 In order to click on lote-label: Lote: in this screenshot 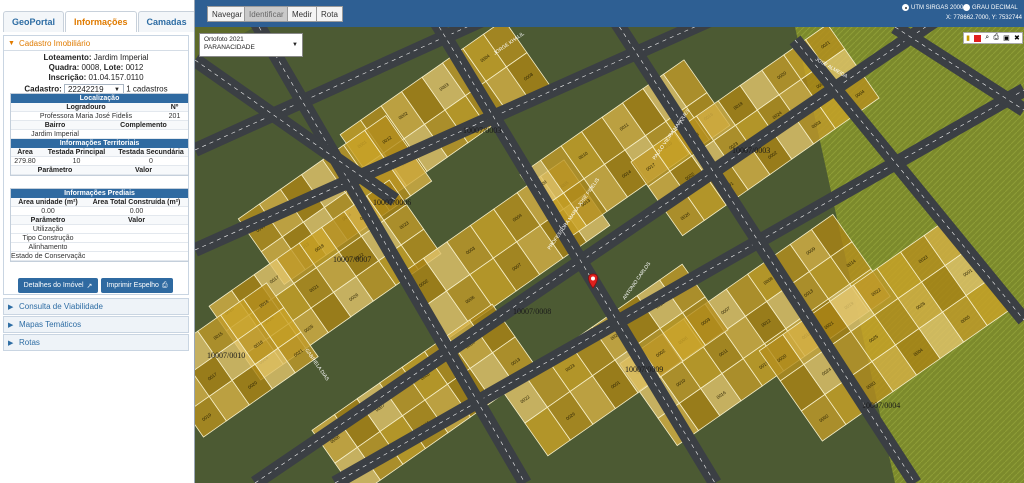, I will do `click(113, 67)`.